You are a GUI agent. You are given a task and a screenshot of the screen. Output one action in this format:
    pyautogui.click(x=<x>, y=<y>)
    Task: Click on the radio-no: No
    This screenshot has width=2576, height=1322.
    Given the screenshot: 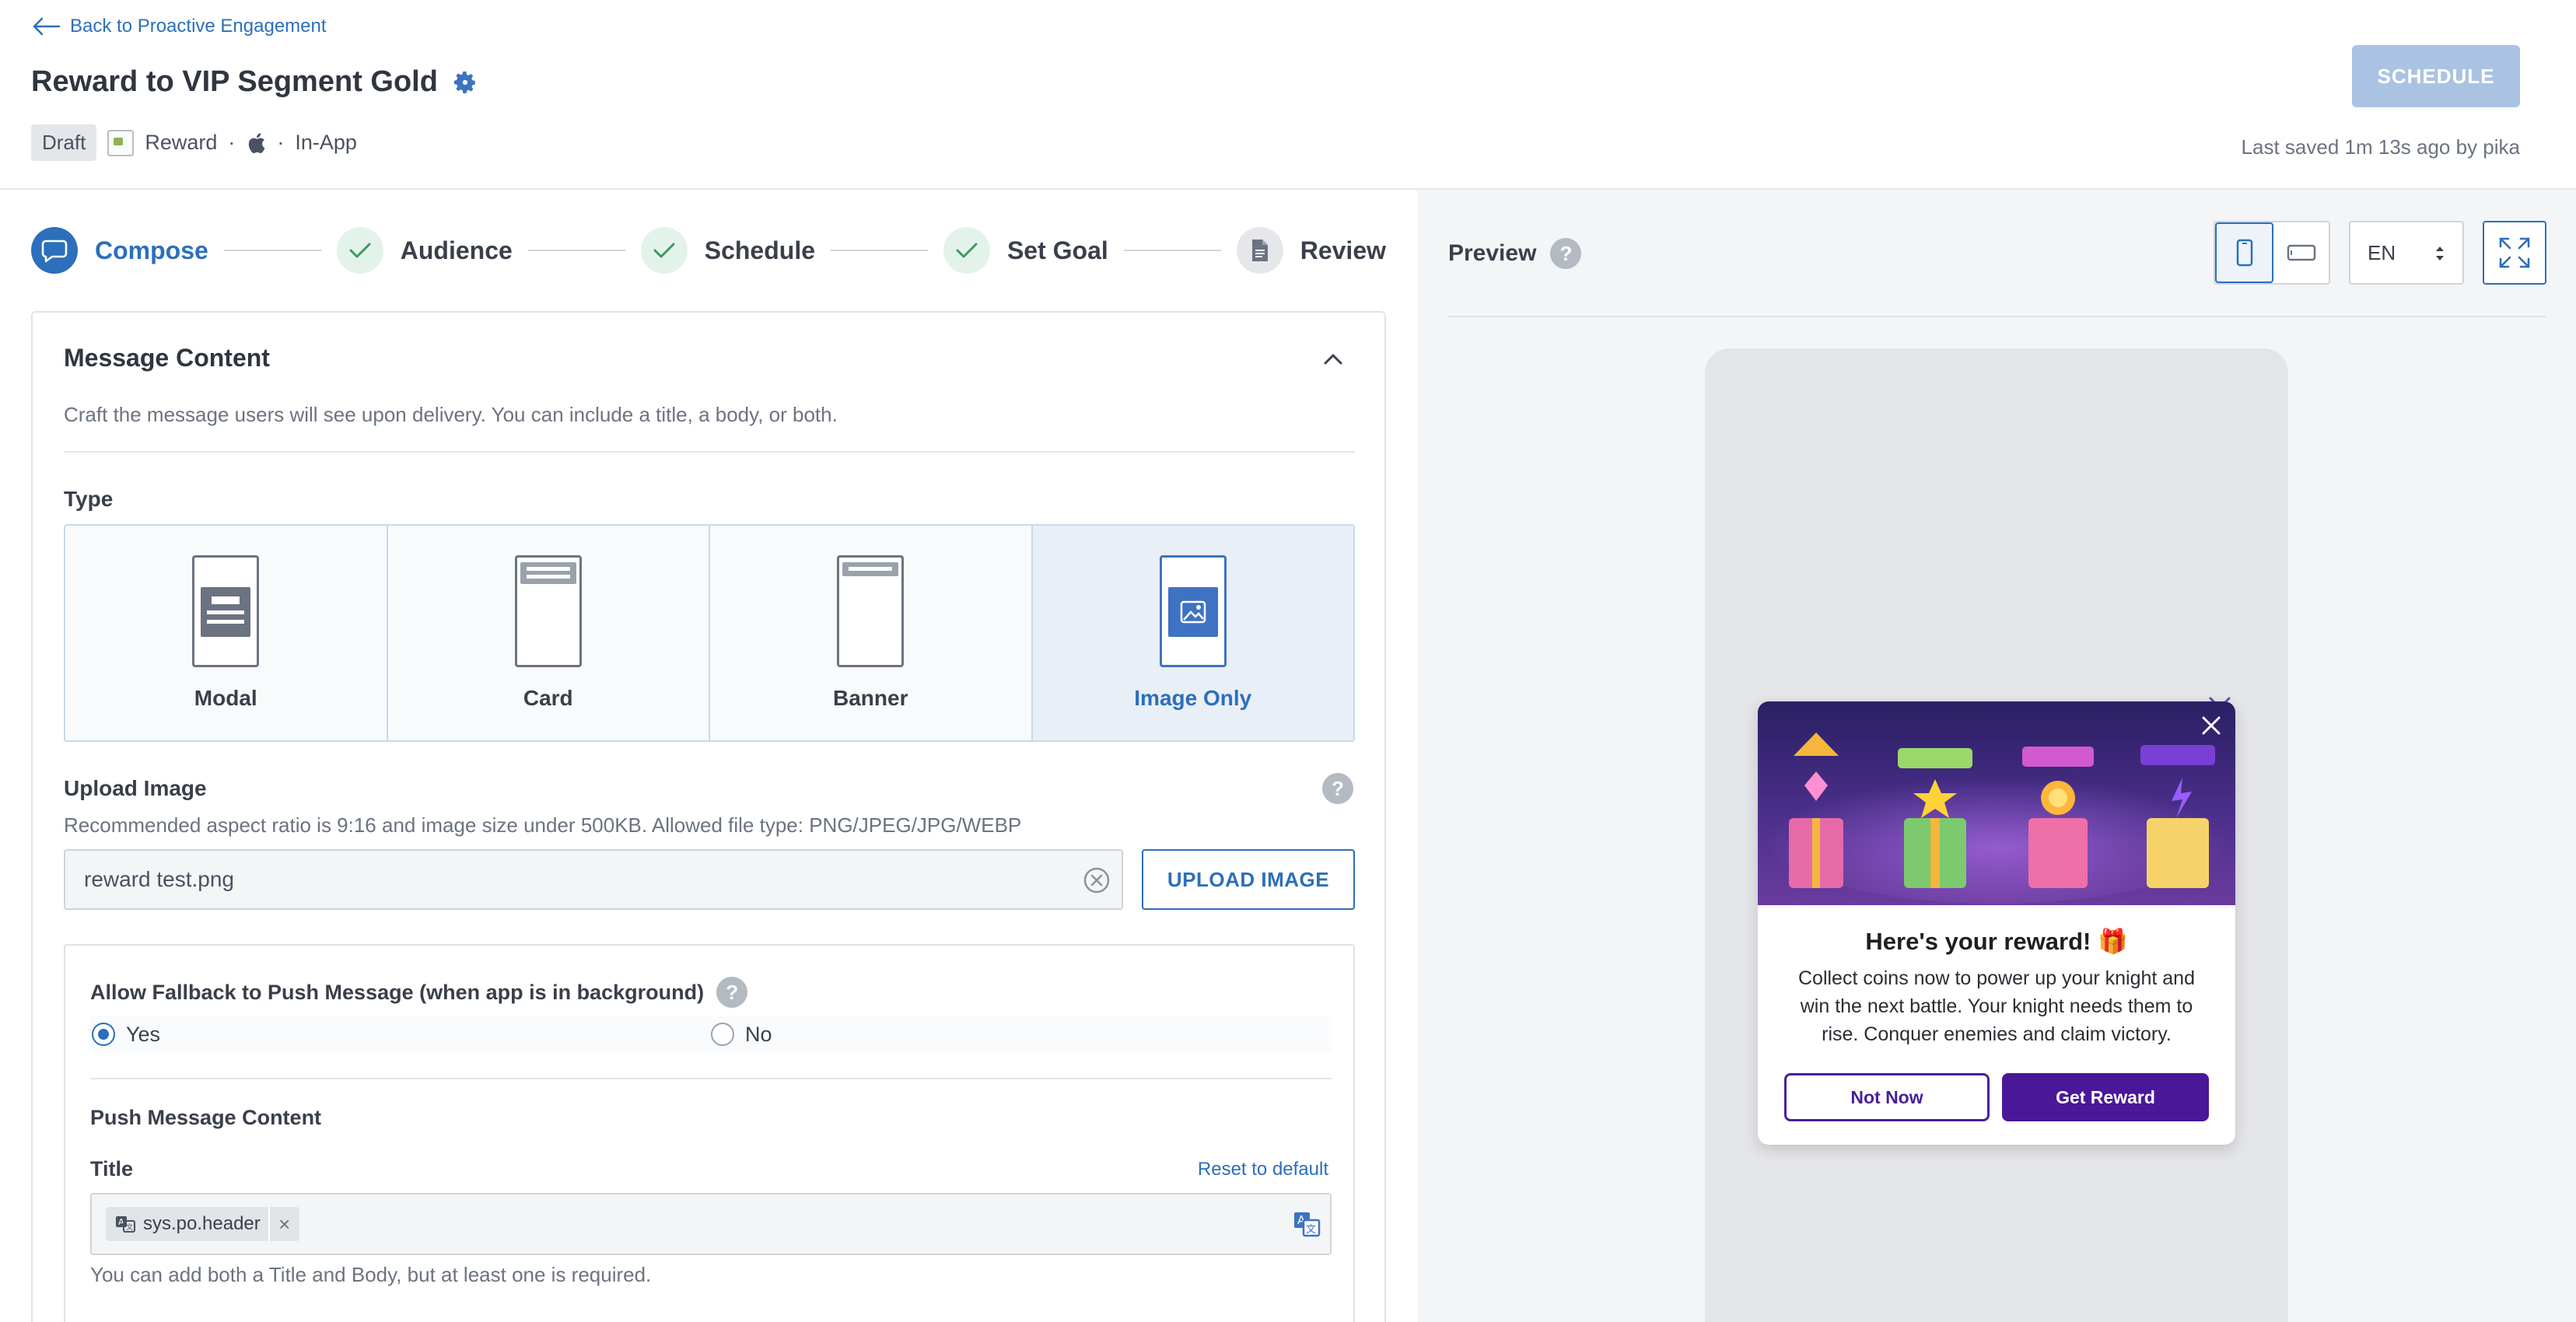 What is the action you would take?
    pyautogui.click(x=741, y=1035)
    